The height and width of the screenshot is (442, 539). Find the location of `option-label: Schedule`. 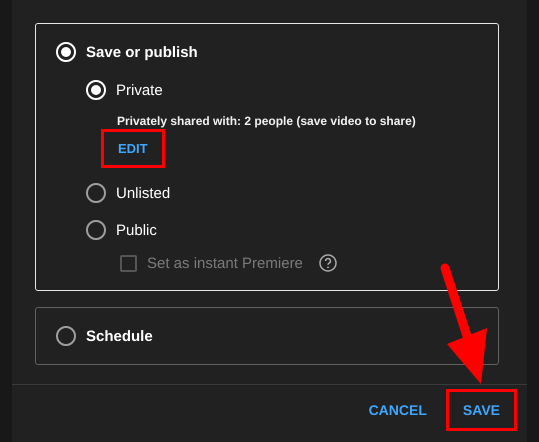

option-label: Schedule is located at coordinates (119, 336).